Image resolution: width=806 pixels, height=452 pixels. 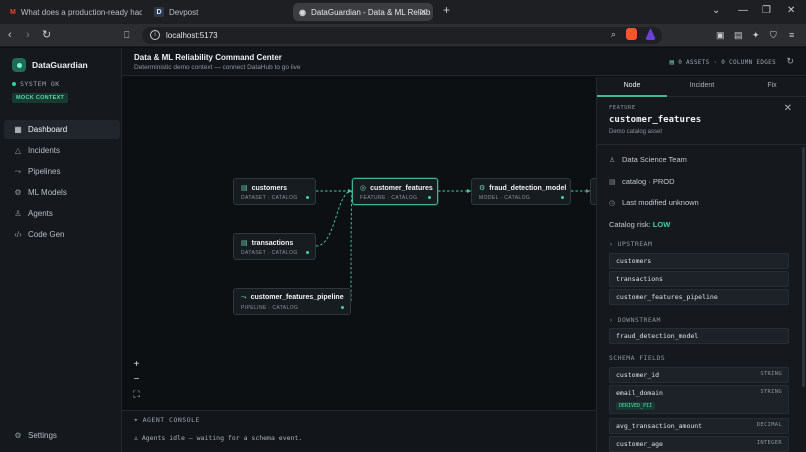 What do you see at coordinates (363, 188) in the screenshot?
I see `feature-icon: ◎` at bounding box center [363, 188].